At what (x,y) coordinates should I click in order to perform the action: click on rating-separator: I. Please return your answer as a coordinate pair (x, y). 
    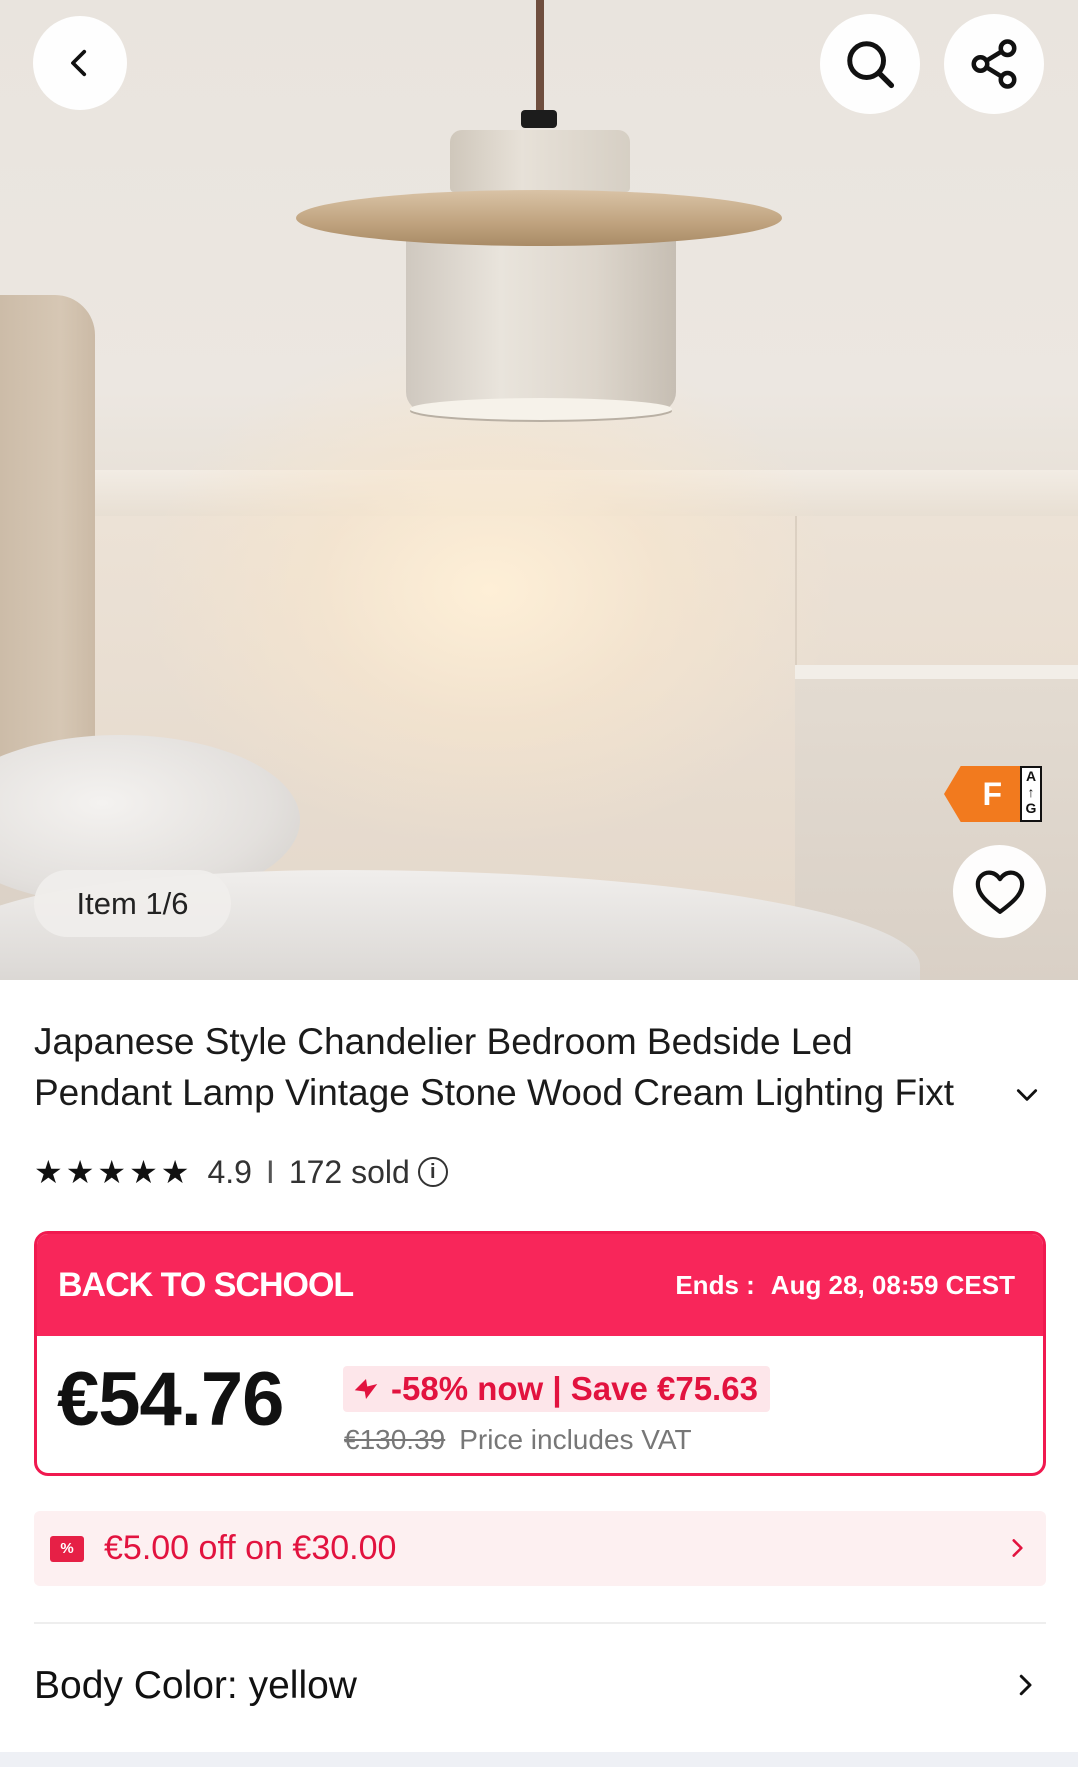
    Looking at the image, I should click on (270, 1171).